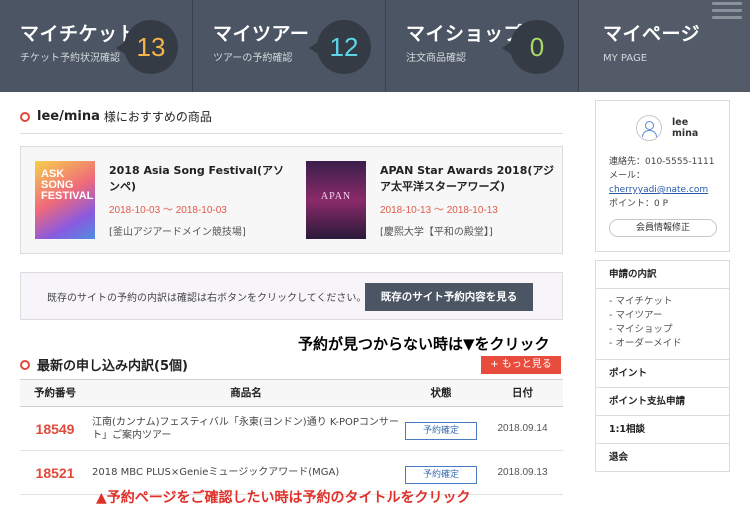  What do you see at coordinates (662, 429) in the screenshot?
I see `sidebar-item-consultation: 1:1相談` at bounding box center [662, 429].